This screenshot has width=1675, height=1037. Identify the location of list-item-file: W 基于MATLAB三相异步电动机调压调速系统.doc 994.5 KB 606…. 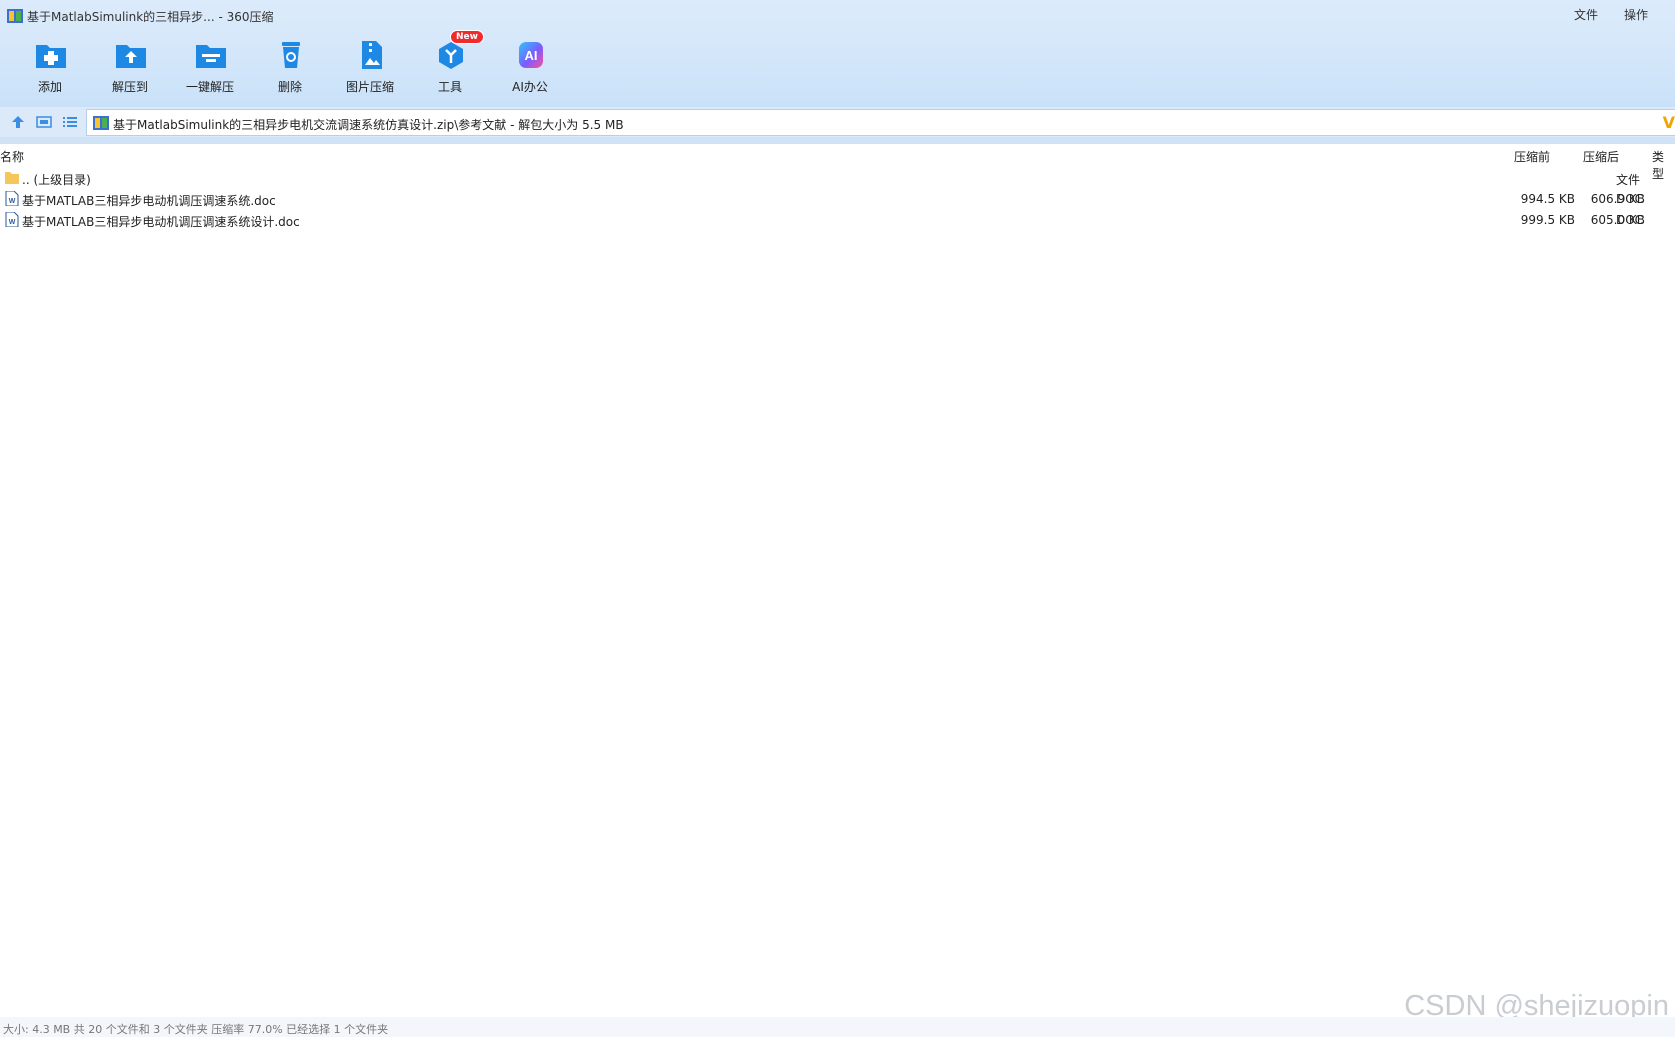
(837, 198).